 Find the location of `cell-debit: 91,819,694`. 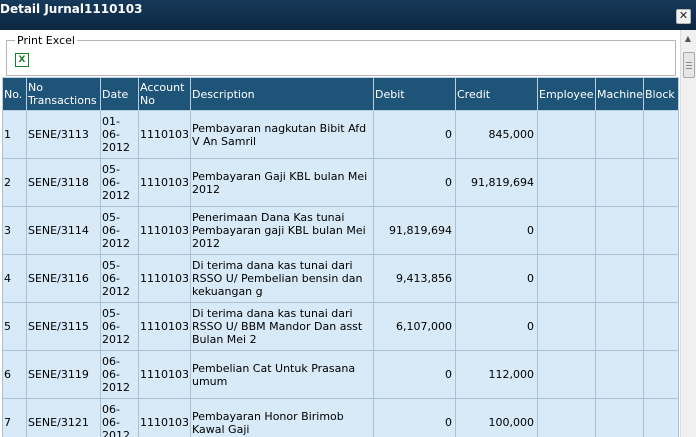

cell-debit: 91,819,694 is located at coordinates (414, 230).